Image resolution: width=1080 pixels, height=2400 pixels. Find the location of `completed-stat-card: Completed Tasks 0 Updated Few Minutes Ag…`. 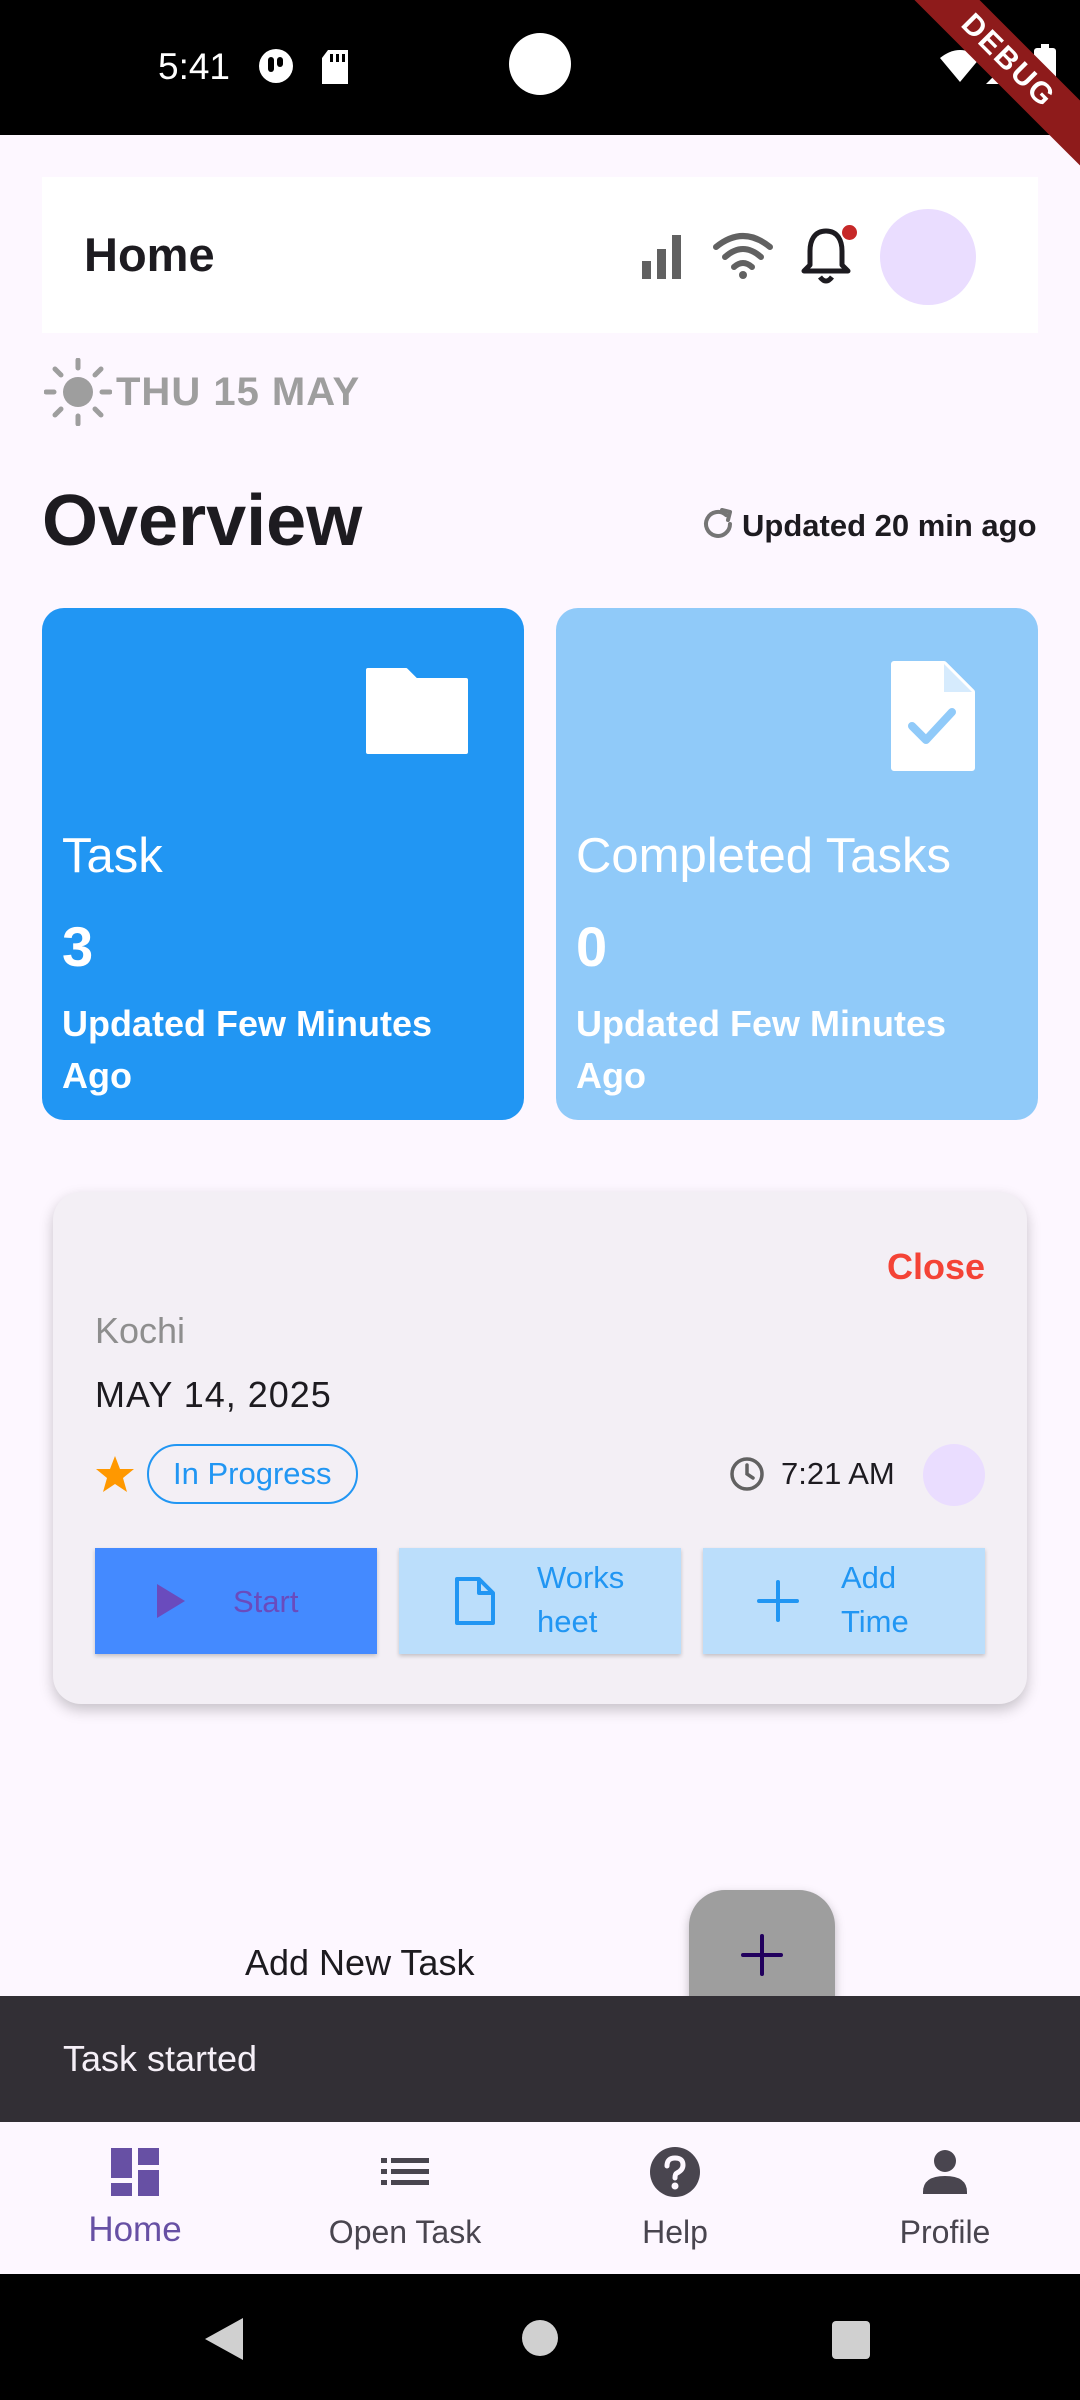

completed-stat-card: Completed Tasks 0 Updated Few Minutes Ag… is located at coordinates (797, 864).